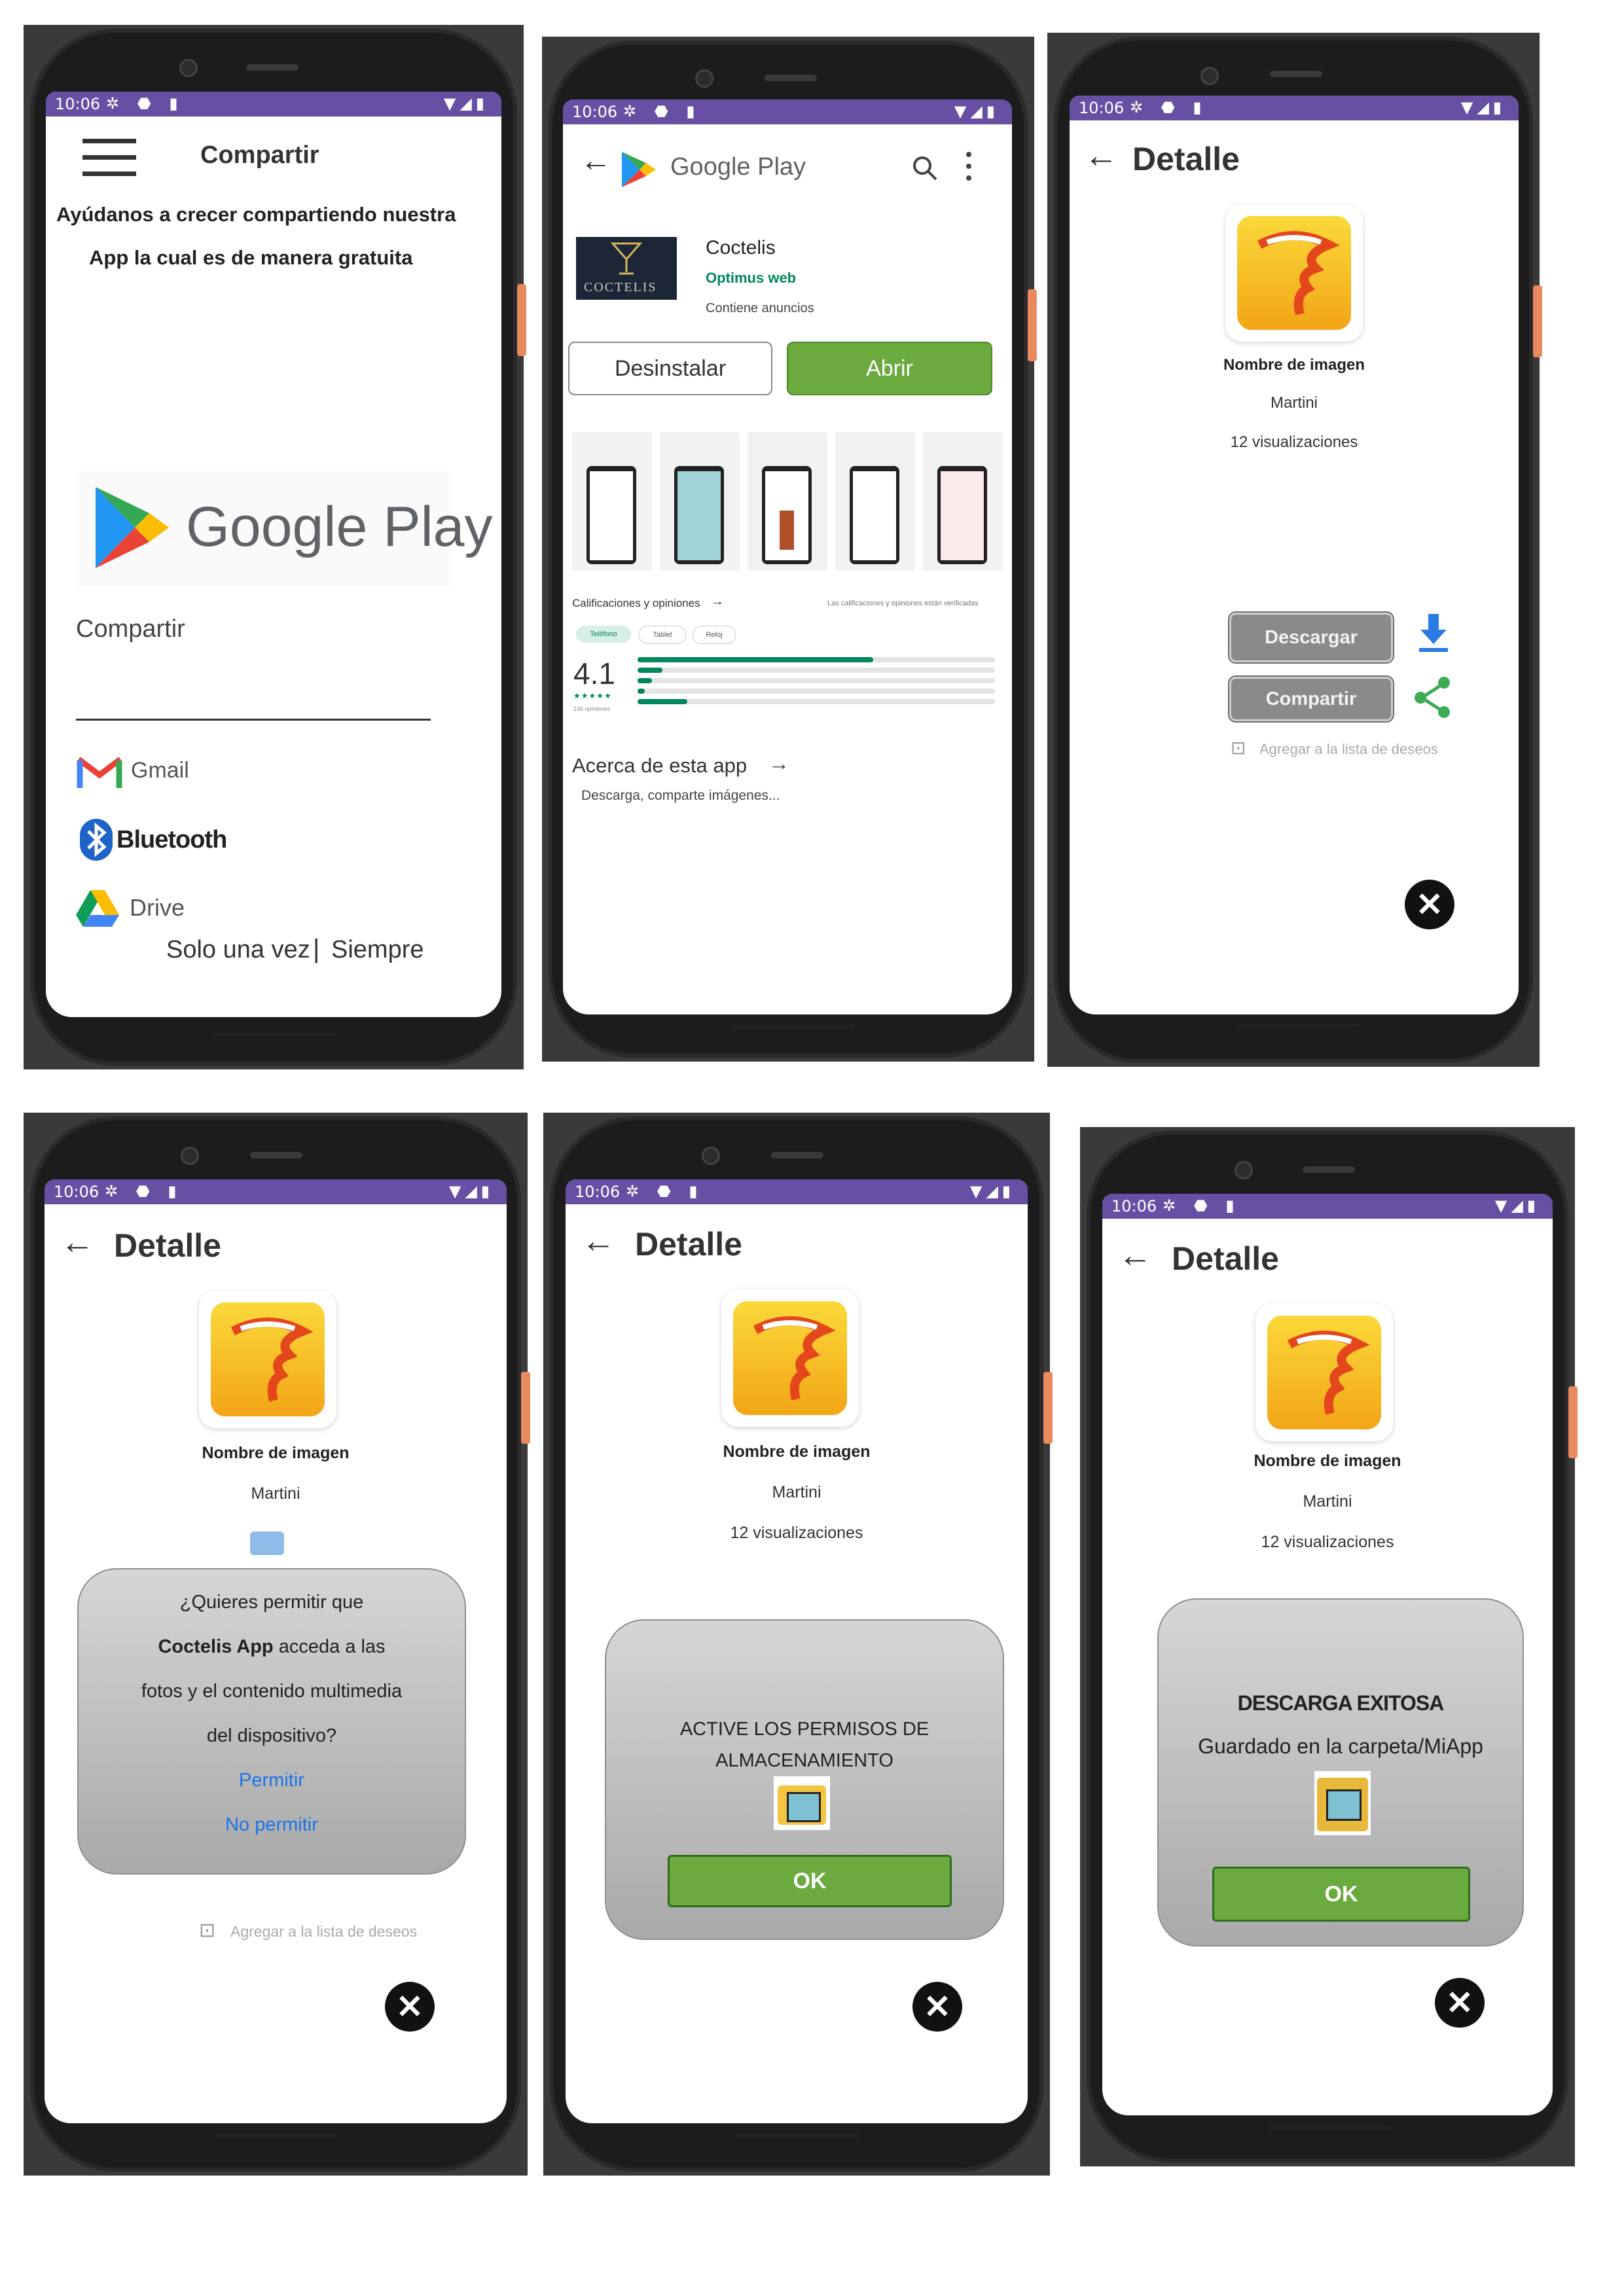 The height and width of the screenshot is (2296, 1624). I want to click on store-name: Google Play, so click(738, 167).